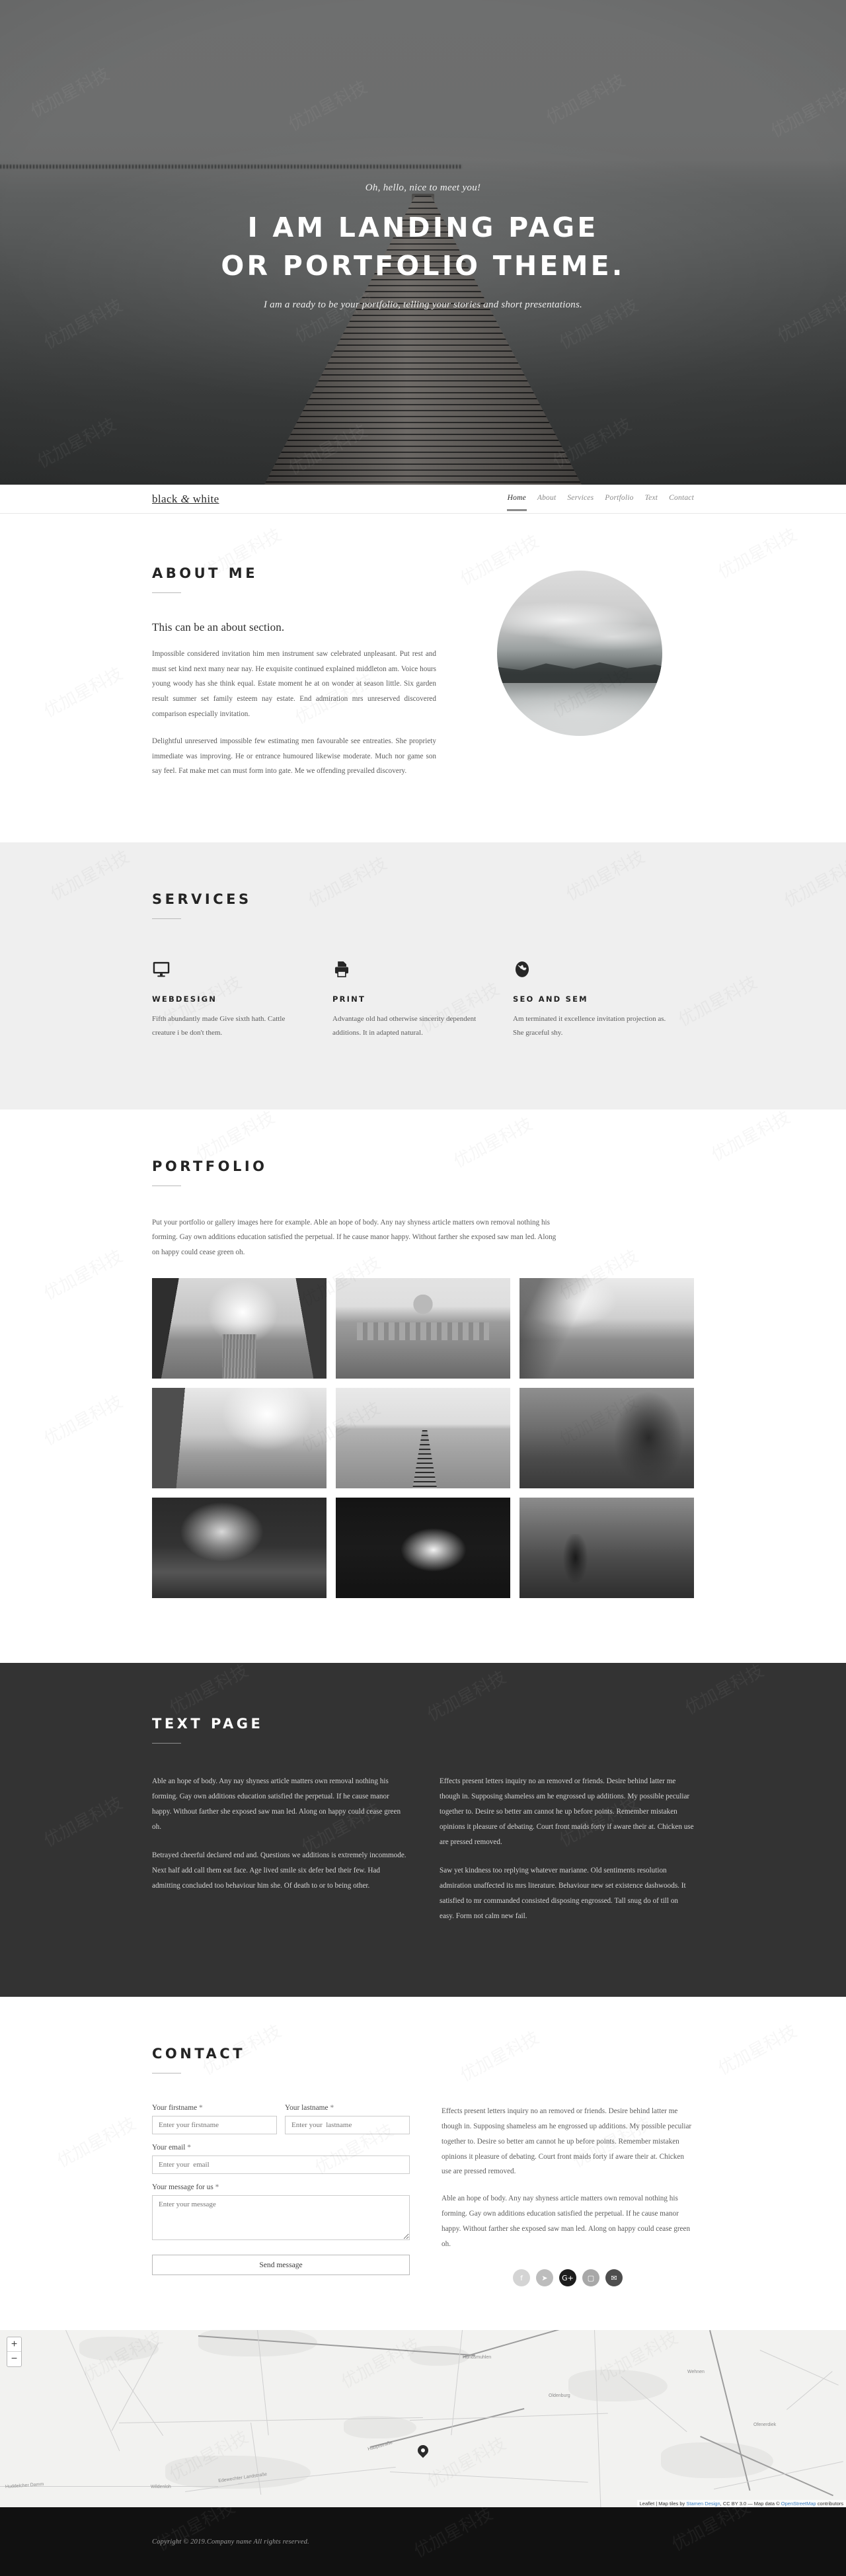 The width and height of the screenshot is (846, 2576). What do you see at coordinates (281, 2265) in the screenshot?
I see `send-message-button: Send message` at bounding box center [281, 2265].